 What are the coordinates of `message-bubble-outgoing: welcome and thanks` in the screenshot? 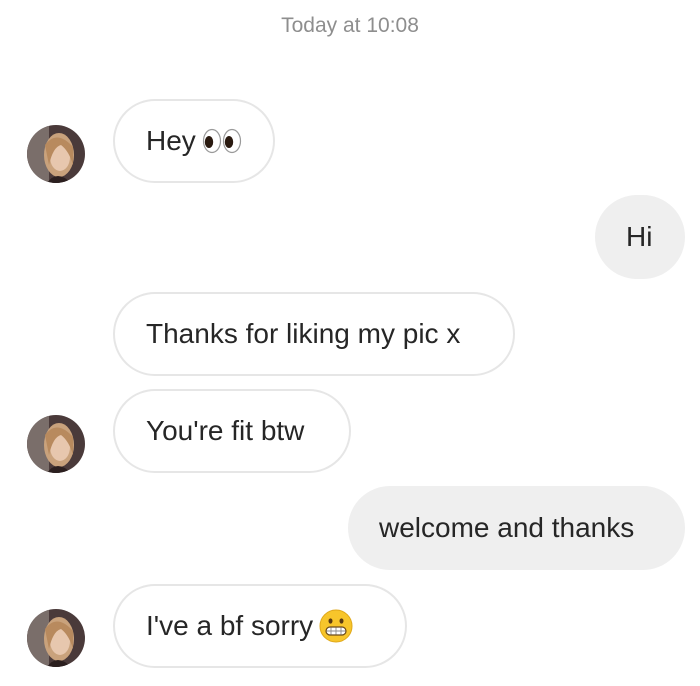 It's located at (516, 528).